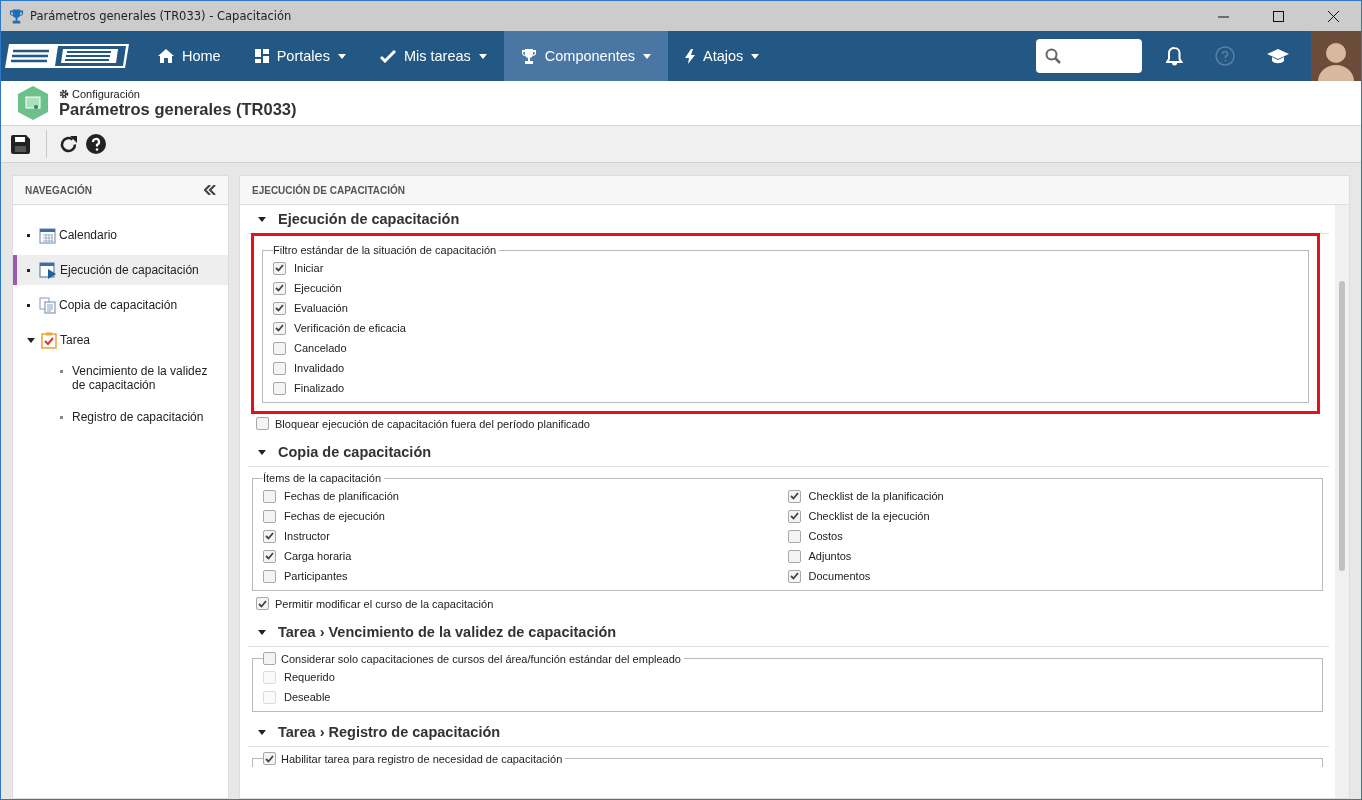  What do you see at coordinates (318, 556) in the screenshot?
I see `checkbox-label: Carga horaria` at bounding box center [318, 556].